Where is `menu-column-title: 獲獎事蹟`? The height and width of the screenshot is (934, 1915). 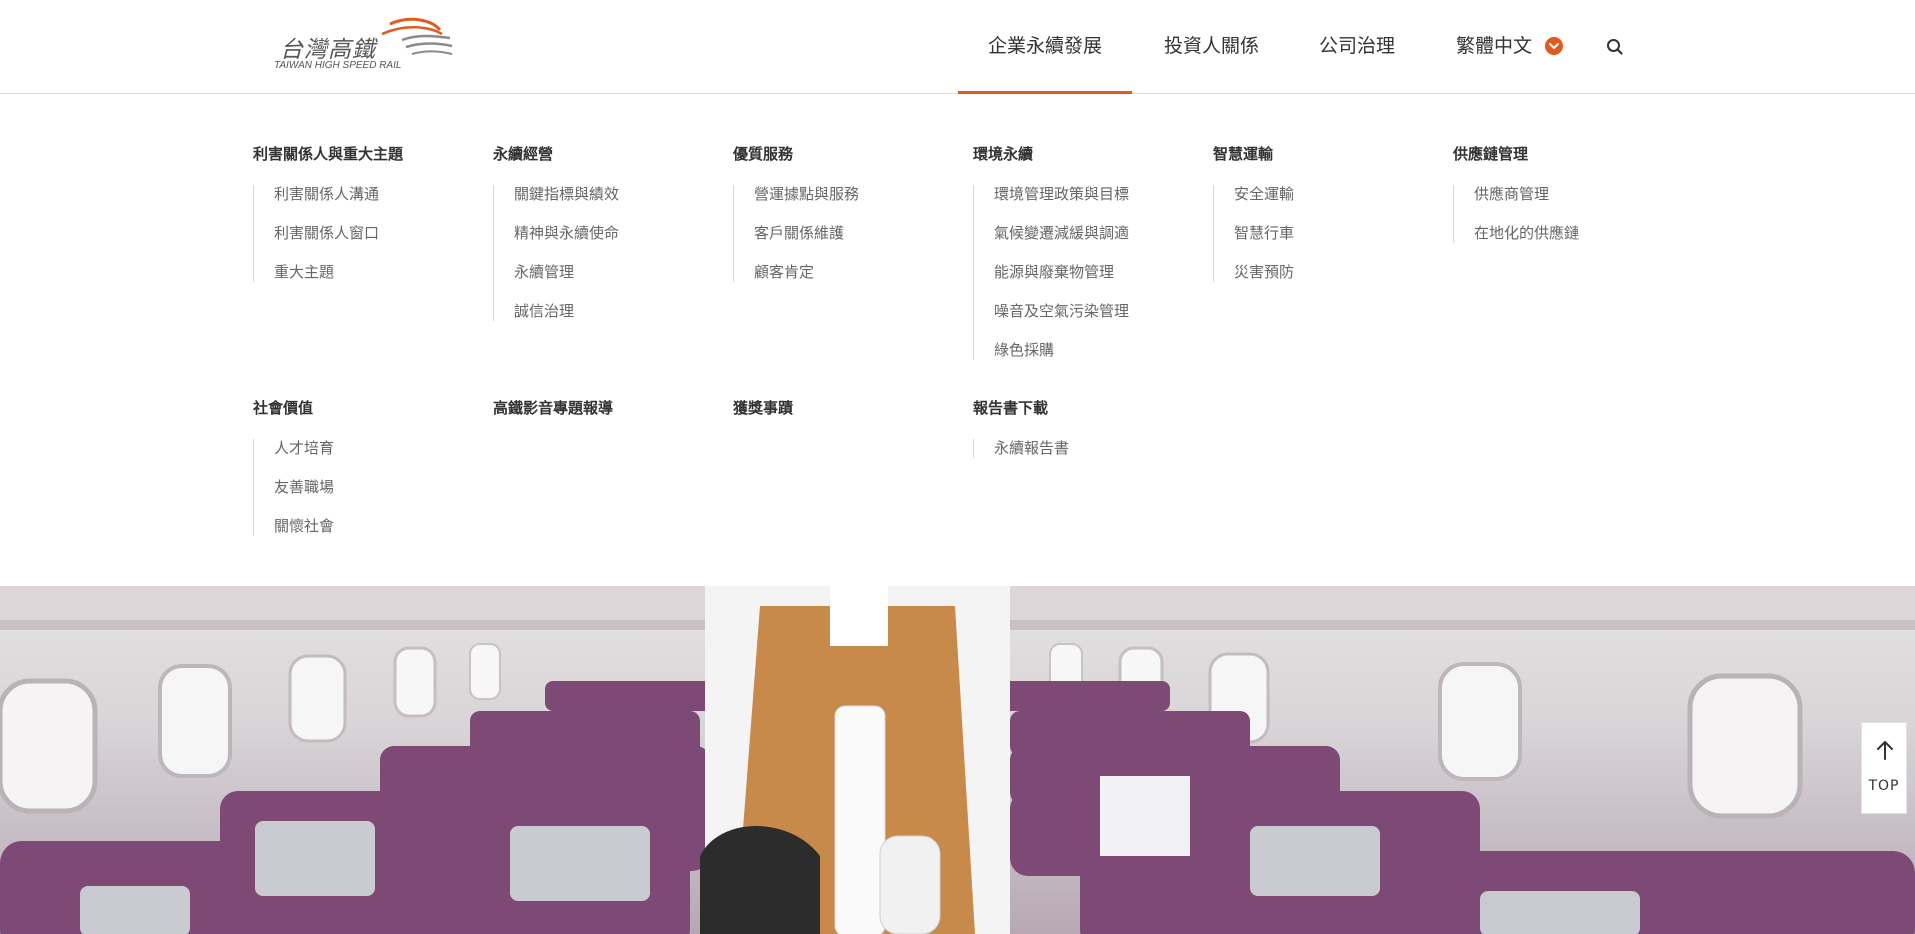
menu-column-title: 獲獎事蹟 is located at coordinates (843, 408).